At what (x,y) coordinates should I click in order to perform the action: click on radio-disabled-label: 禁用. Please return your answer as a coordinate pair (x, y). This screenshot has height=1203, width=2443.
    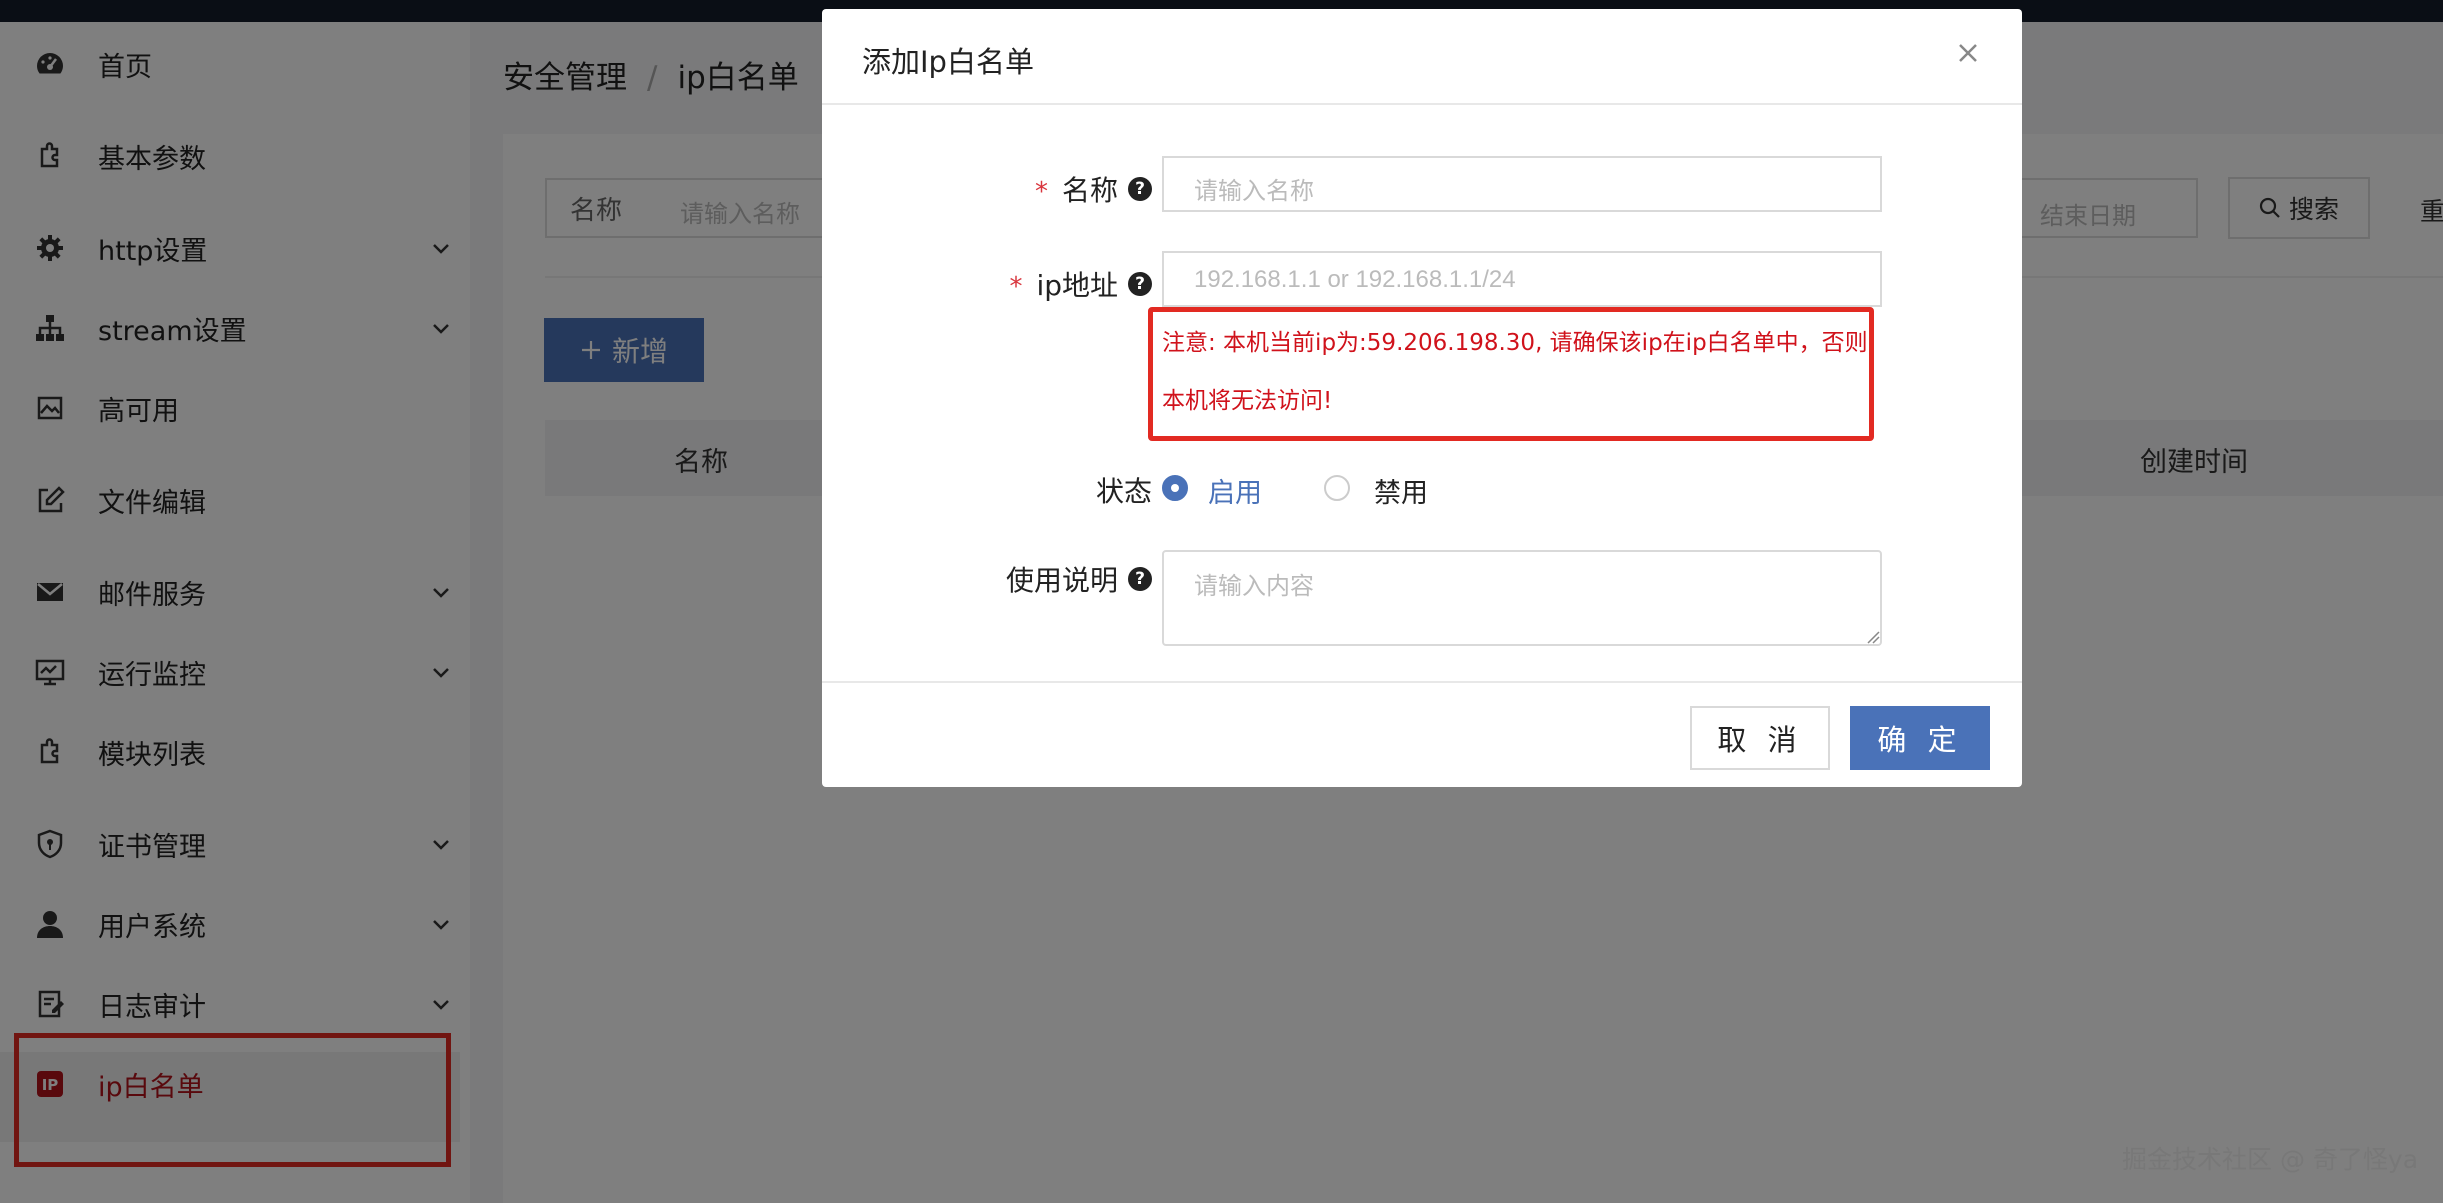
    Looking at the image, I should click on (1401, 490).